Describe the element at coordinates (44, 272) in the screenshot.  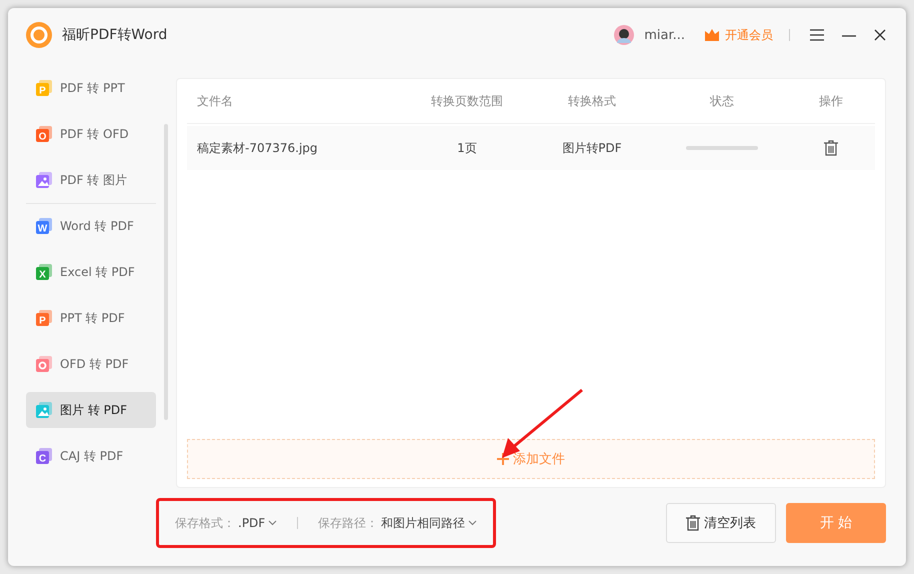
I see `letter-file-icon: X` at that location.